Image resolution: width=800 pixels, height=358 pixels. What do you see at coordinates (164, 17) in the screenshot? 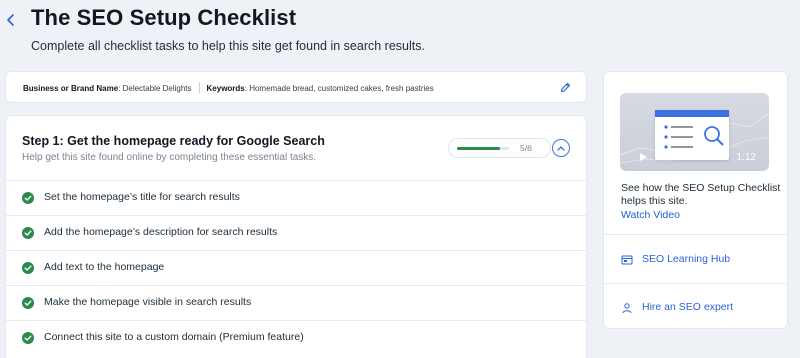
I see `page-title: The SEO Setup Checklist` at bounding box center [164, 17].